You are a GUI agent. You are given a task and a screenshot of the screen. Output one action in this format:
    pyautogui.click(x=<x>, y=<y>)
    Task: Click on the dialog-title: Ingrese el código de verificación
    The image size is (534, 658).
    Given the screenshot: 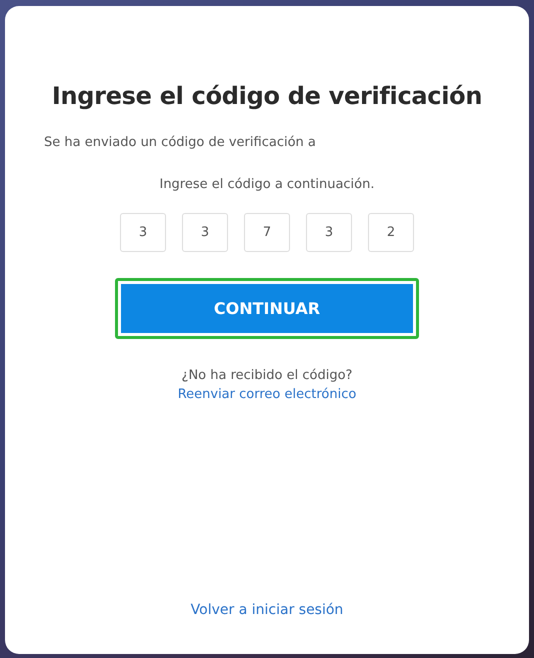 What is the action you would take?
    pyautogui.click(x=267, y=96)
    